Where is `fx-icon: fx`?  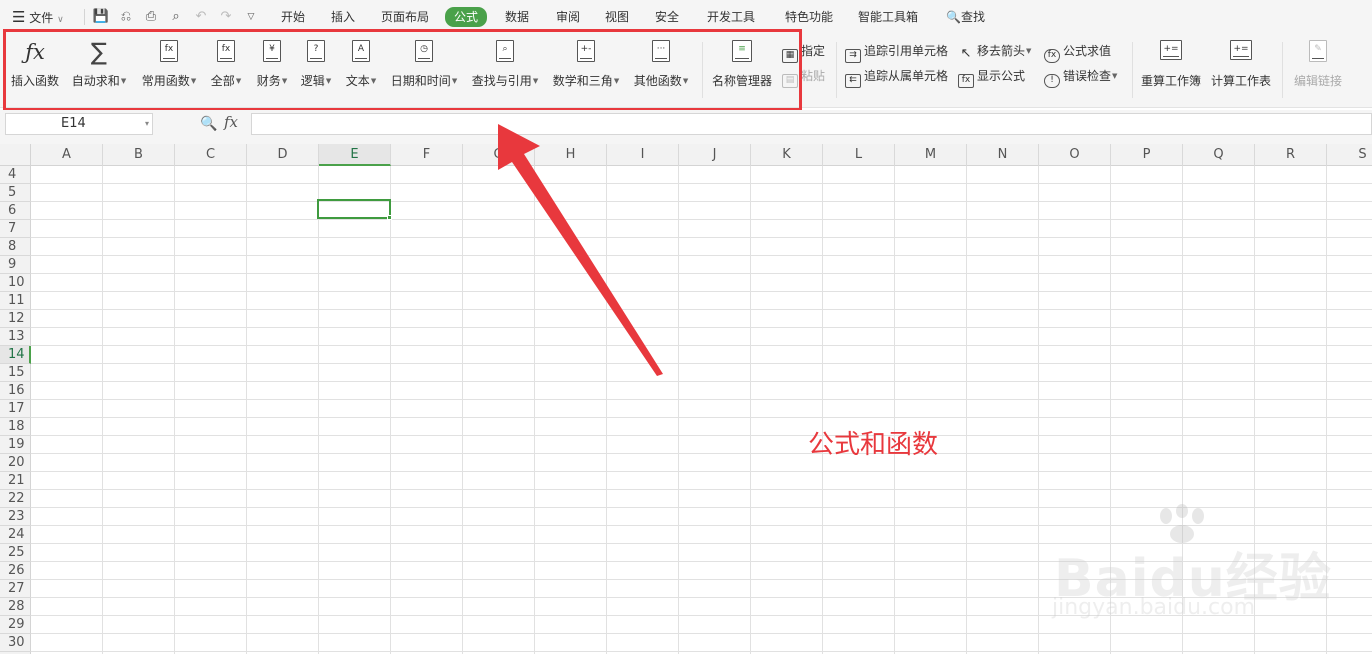
fx-icon: fx is located at coordinates (231, 122).